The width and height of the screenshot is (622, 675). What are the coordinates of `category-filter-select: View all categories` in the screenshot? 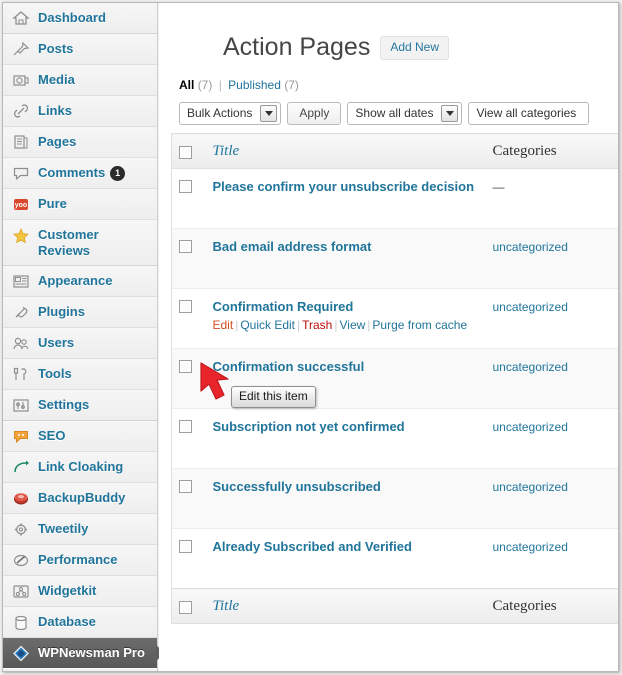 It's located at (529, 113).